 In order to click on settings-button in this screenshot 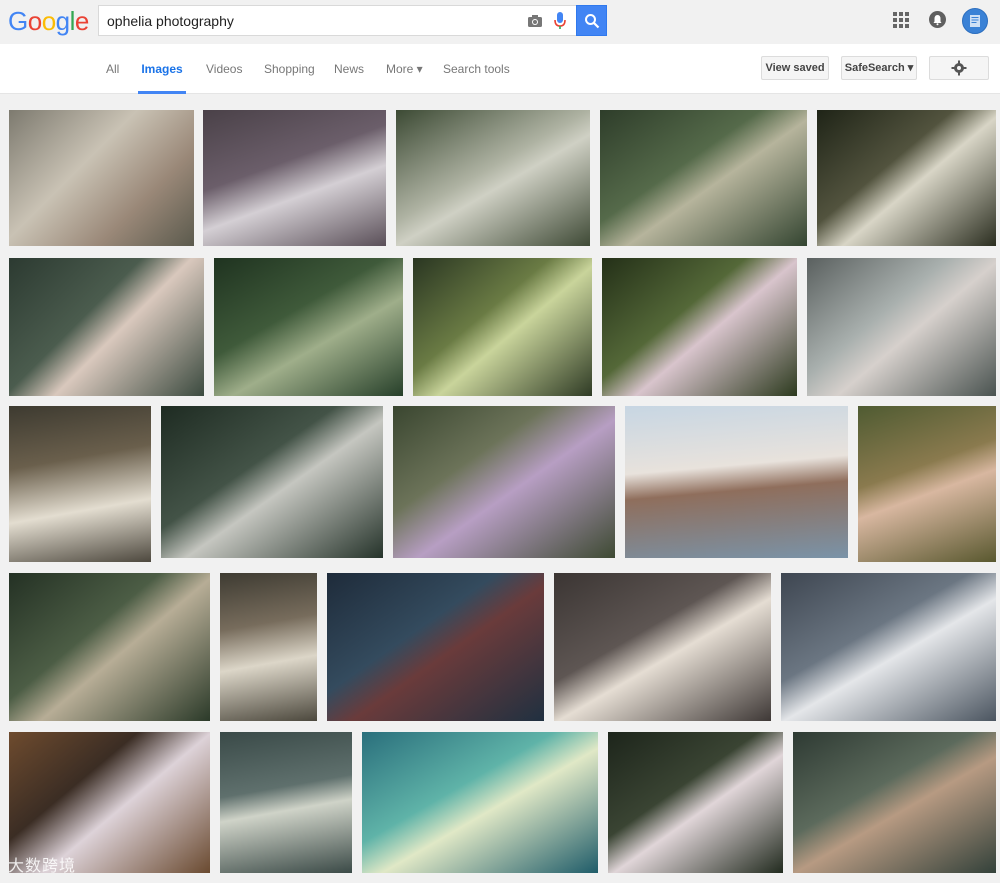, I will do `click(959, 68)`.